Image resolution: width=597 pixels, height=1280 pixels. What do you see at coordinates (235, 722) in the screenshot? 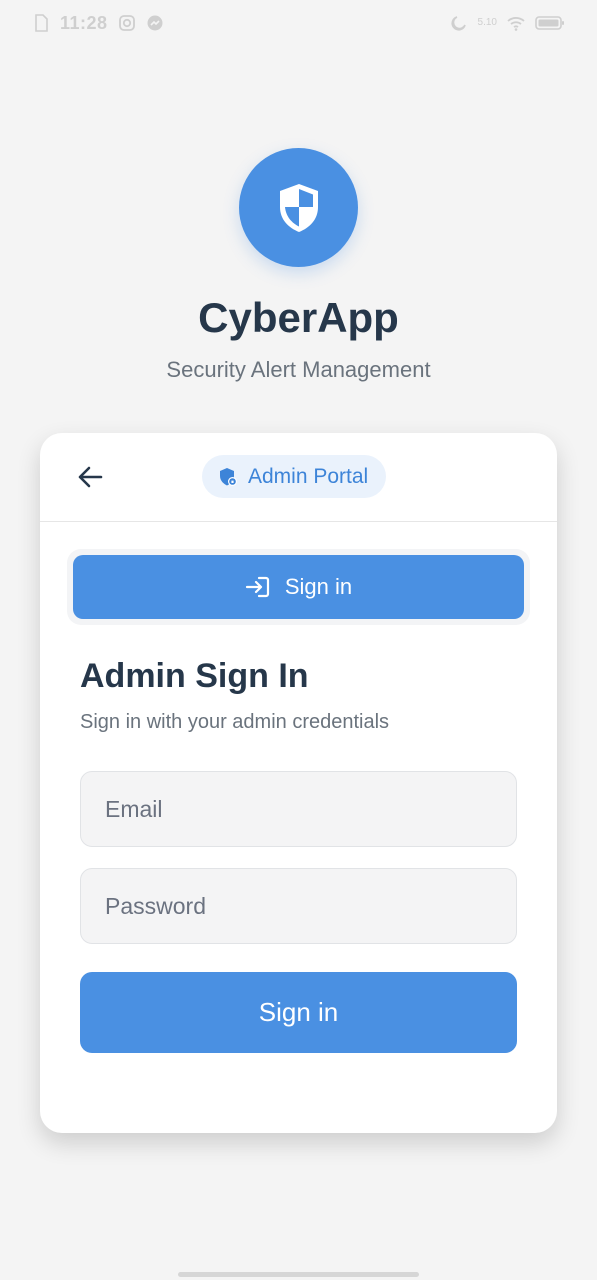
I see `form-subtitle: Sign in with your admin credentials` at bounding box center [235, 722].